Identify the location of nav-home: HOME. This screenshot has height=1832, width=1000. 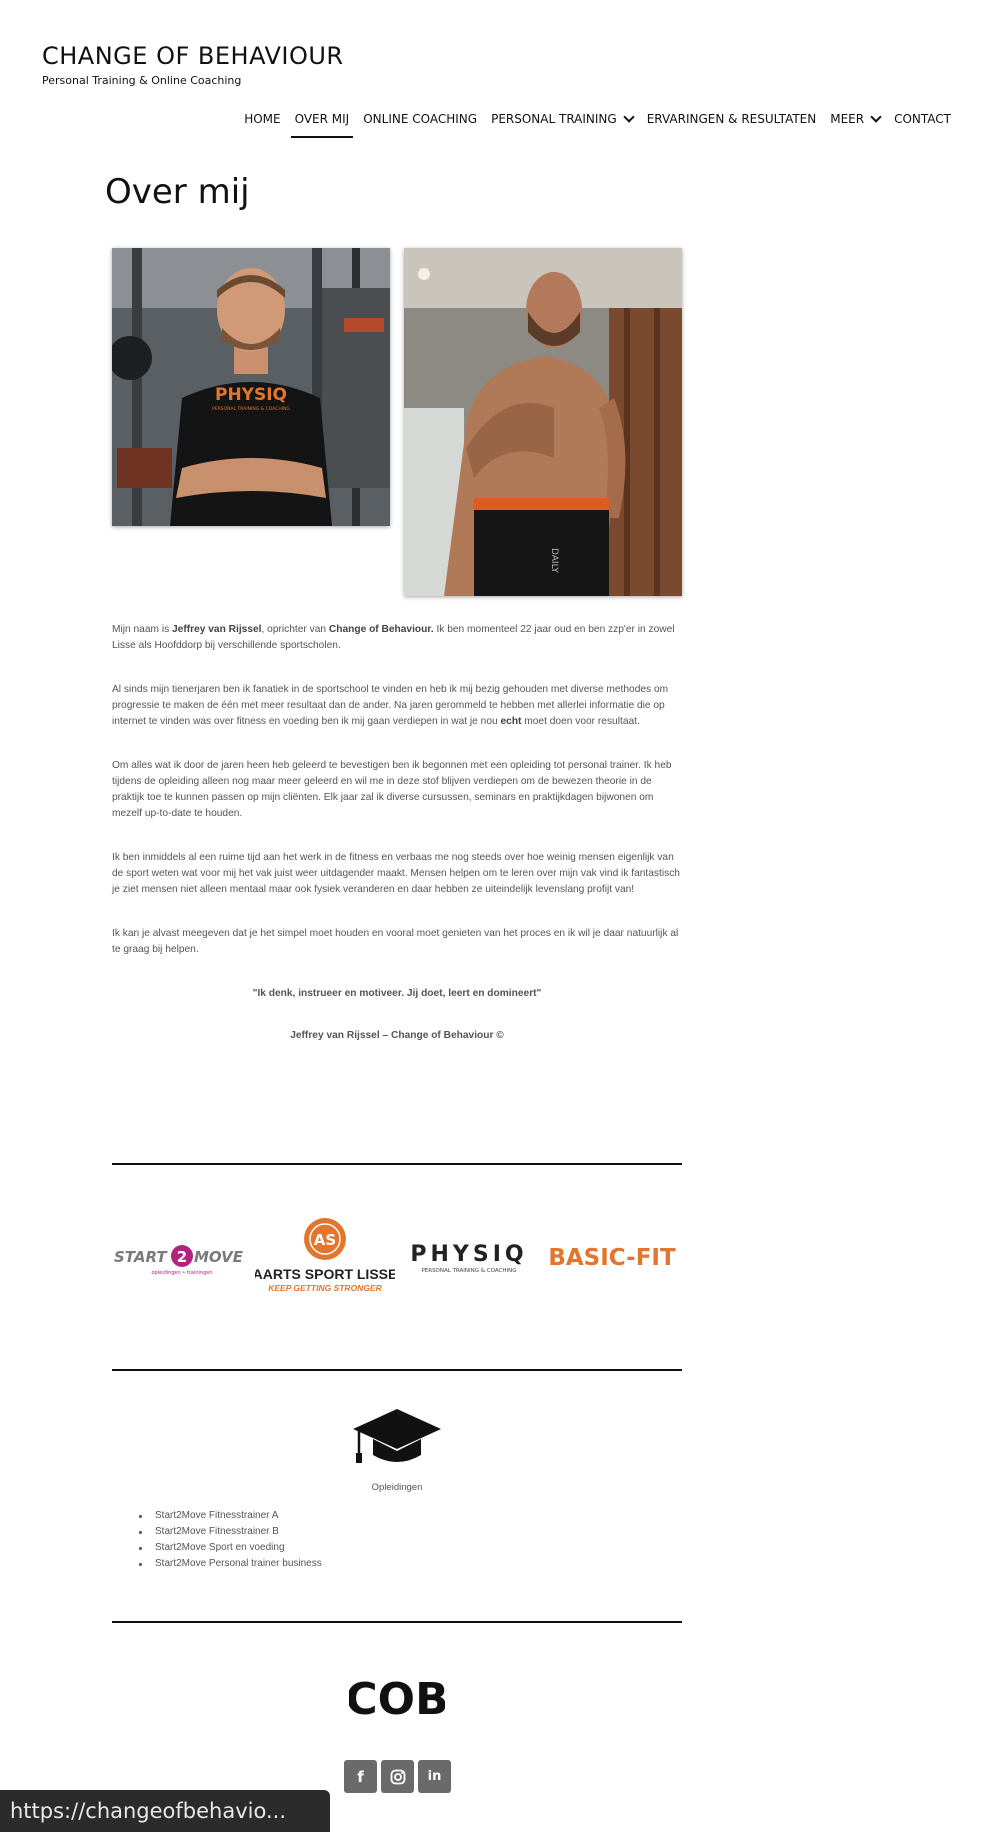
(262, 124).